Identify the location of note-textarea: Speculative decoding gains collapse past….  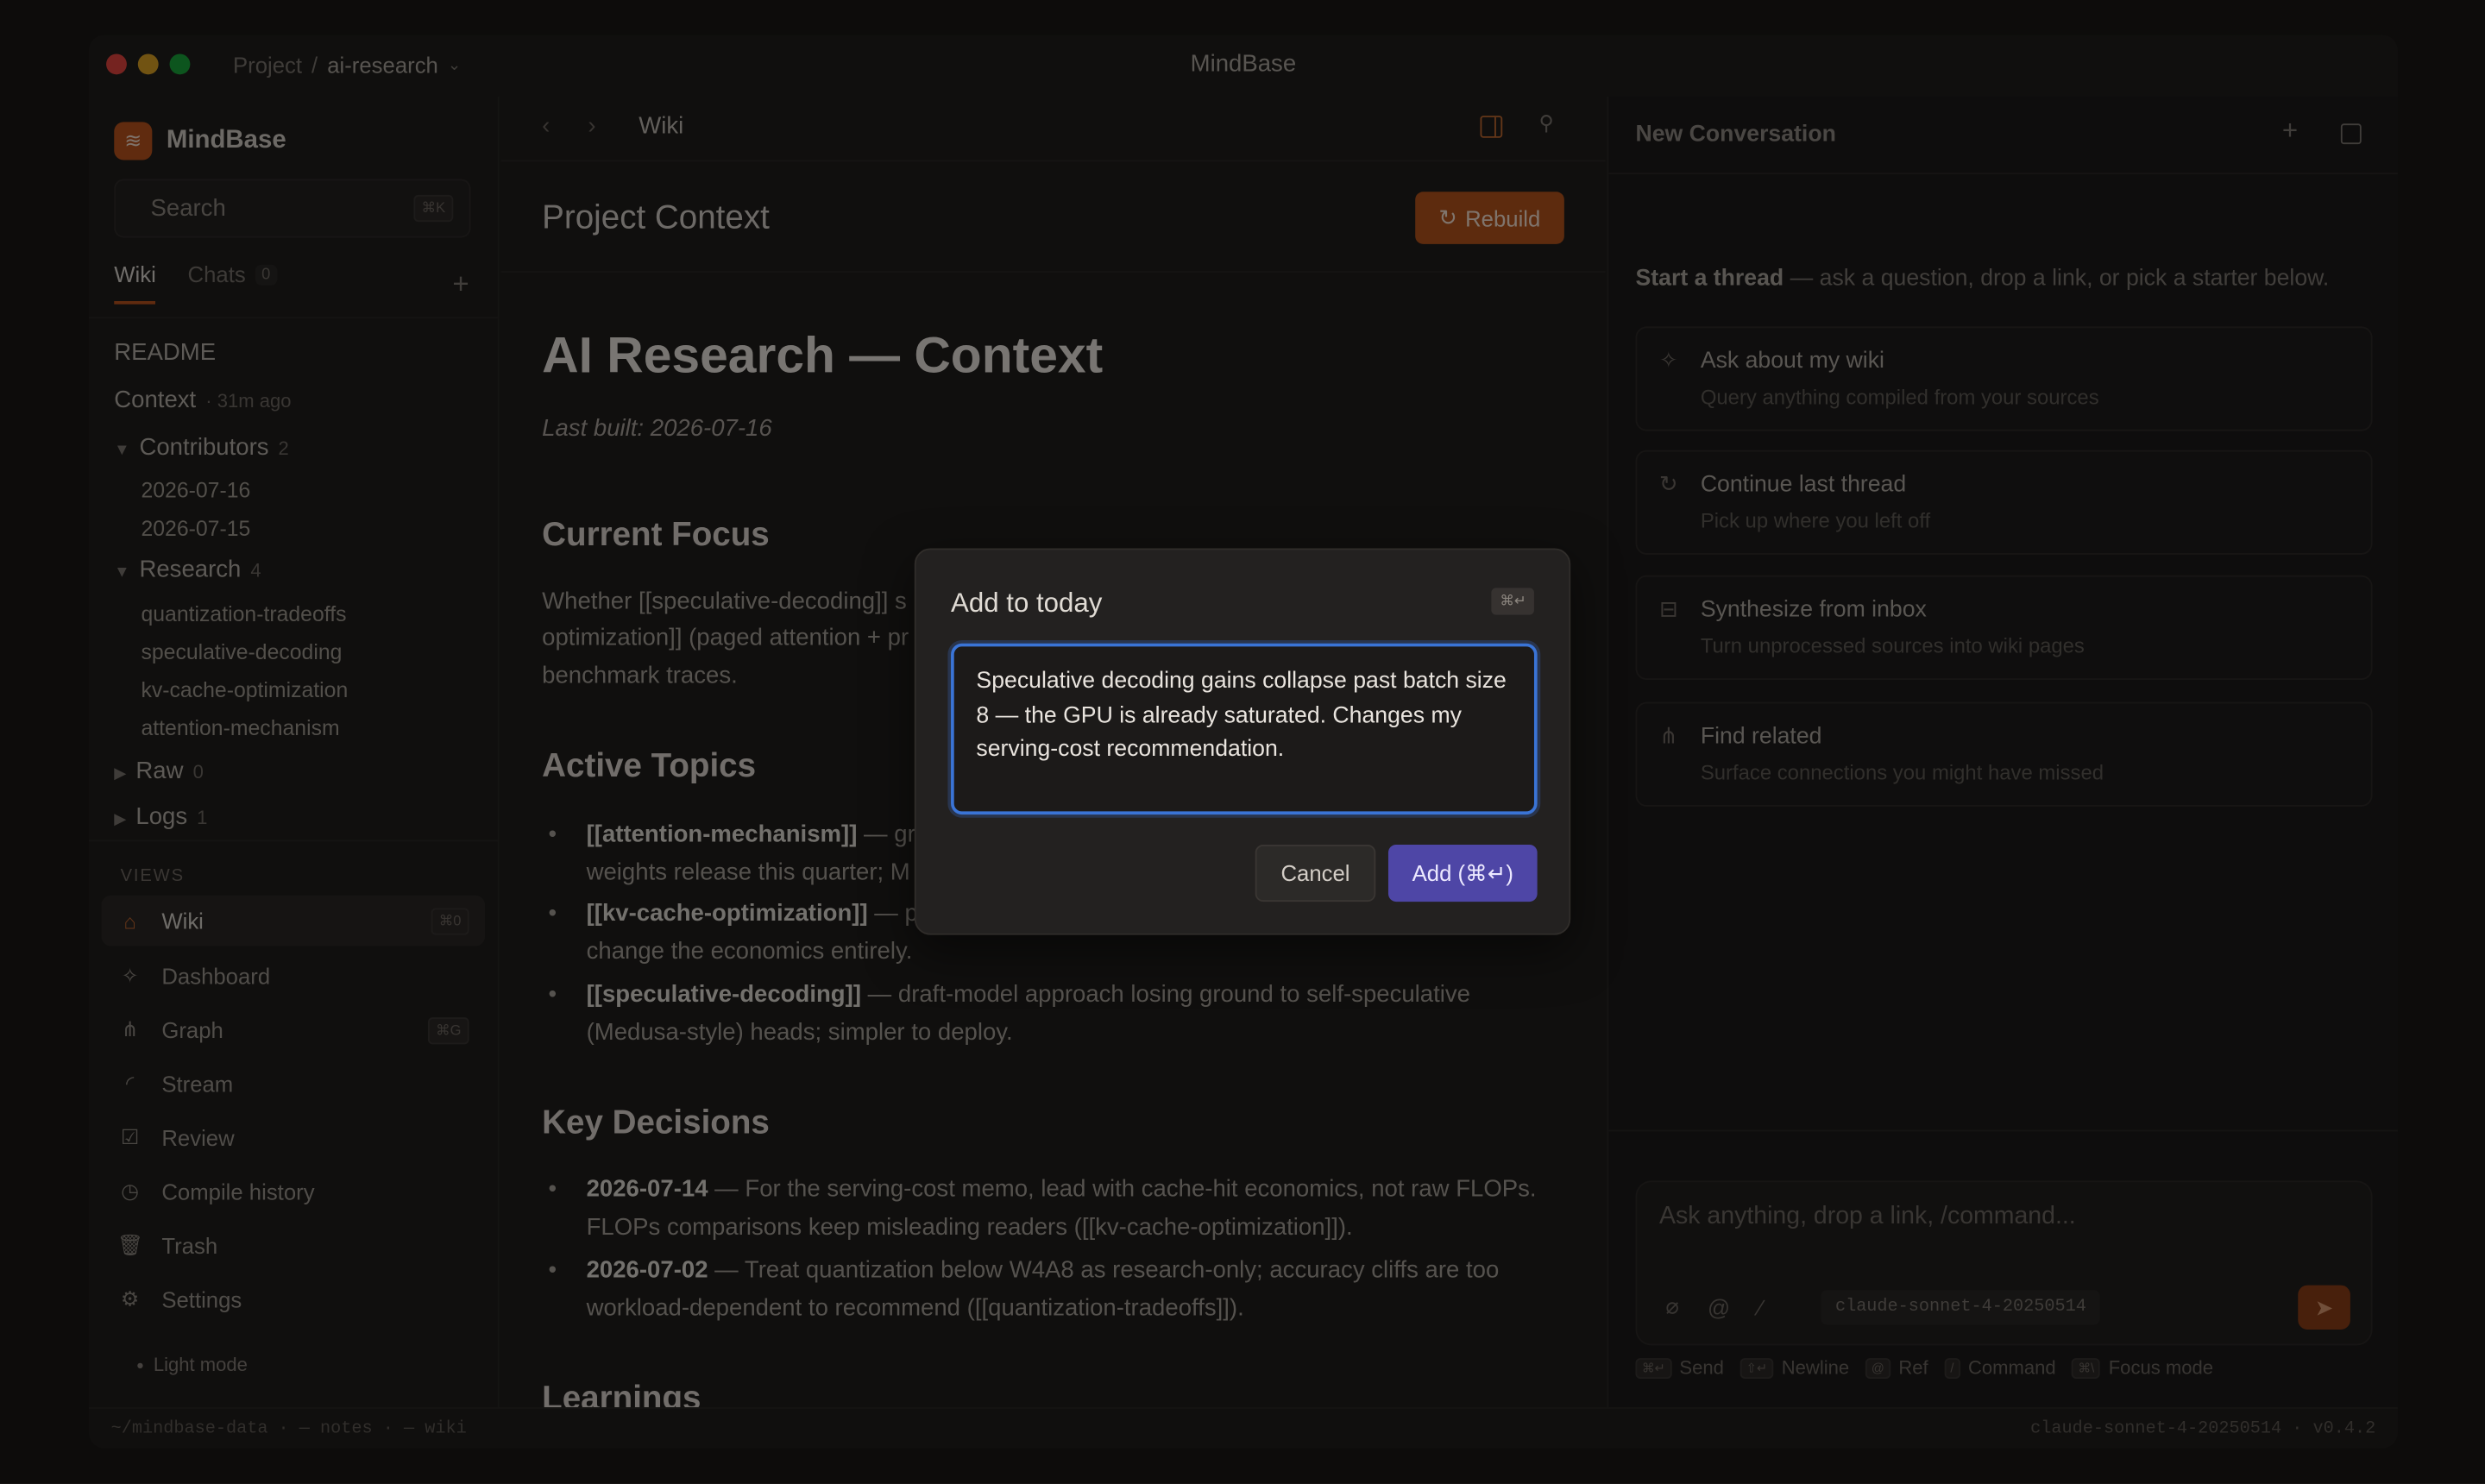
(1244, 729).